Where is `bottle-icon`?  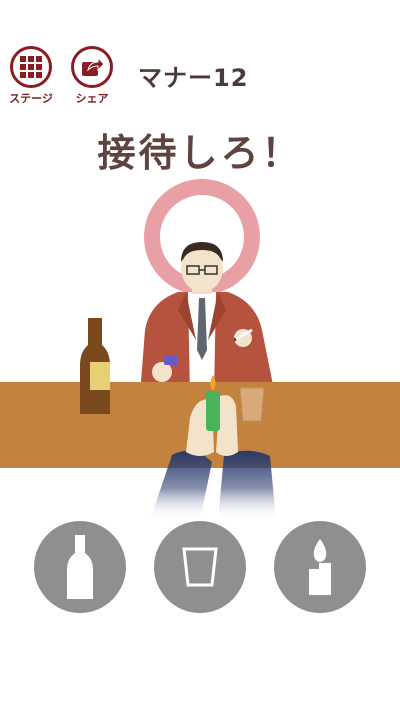 bottle-icon is located at coordinates (80, 567).